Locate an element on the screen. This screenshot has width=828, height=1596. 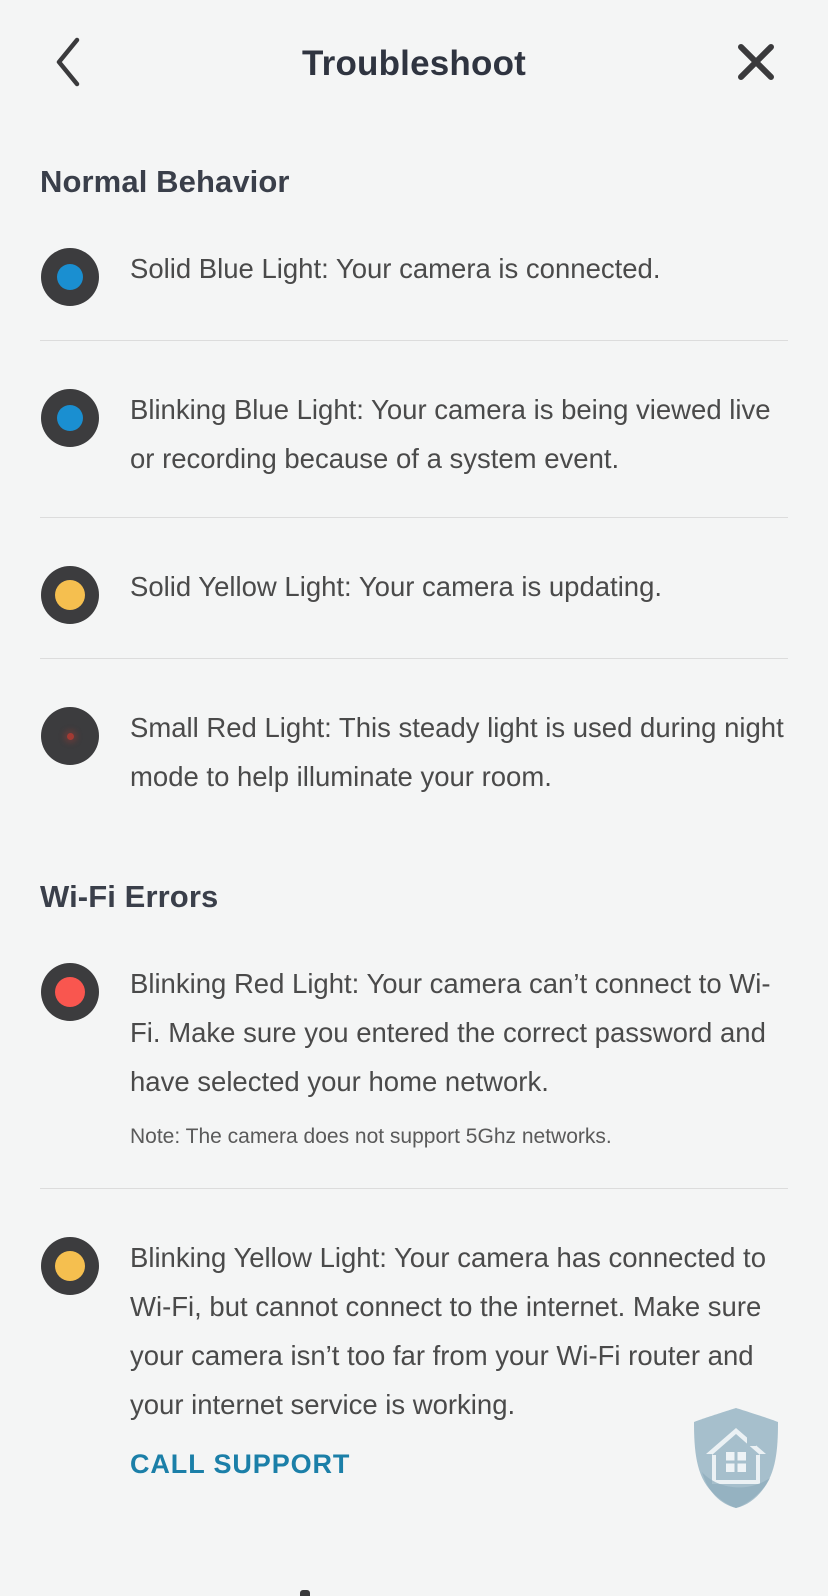
led-core-small-red-icon is located at coordinates (70, 736).